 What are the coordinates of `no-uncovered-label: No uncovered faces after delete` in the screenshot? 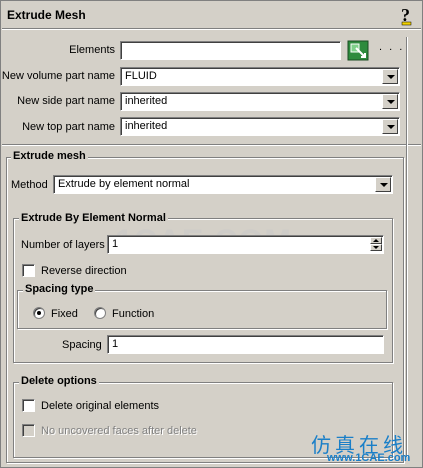 It's located at (119, 431).